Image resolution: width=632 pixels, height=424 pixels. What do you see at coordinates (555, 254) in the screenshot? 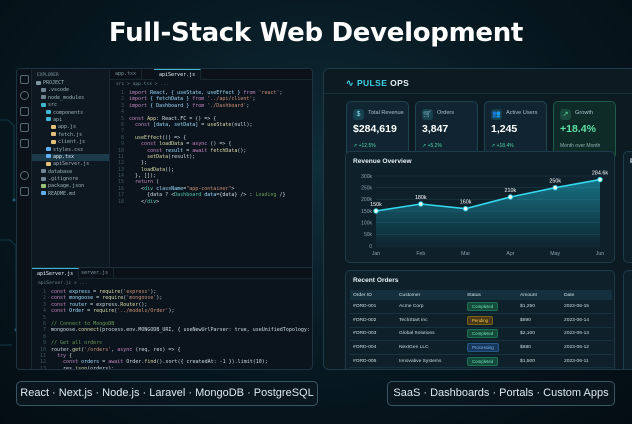
I see `x-tick-label: May` at bounding box center [555, 254].